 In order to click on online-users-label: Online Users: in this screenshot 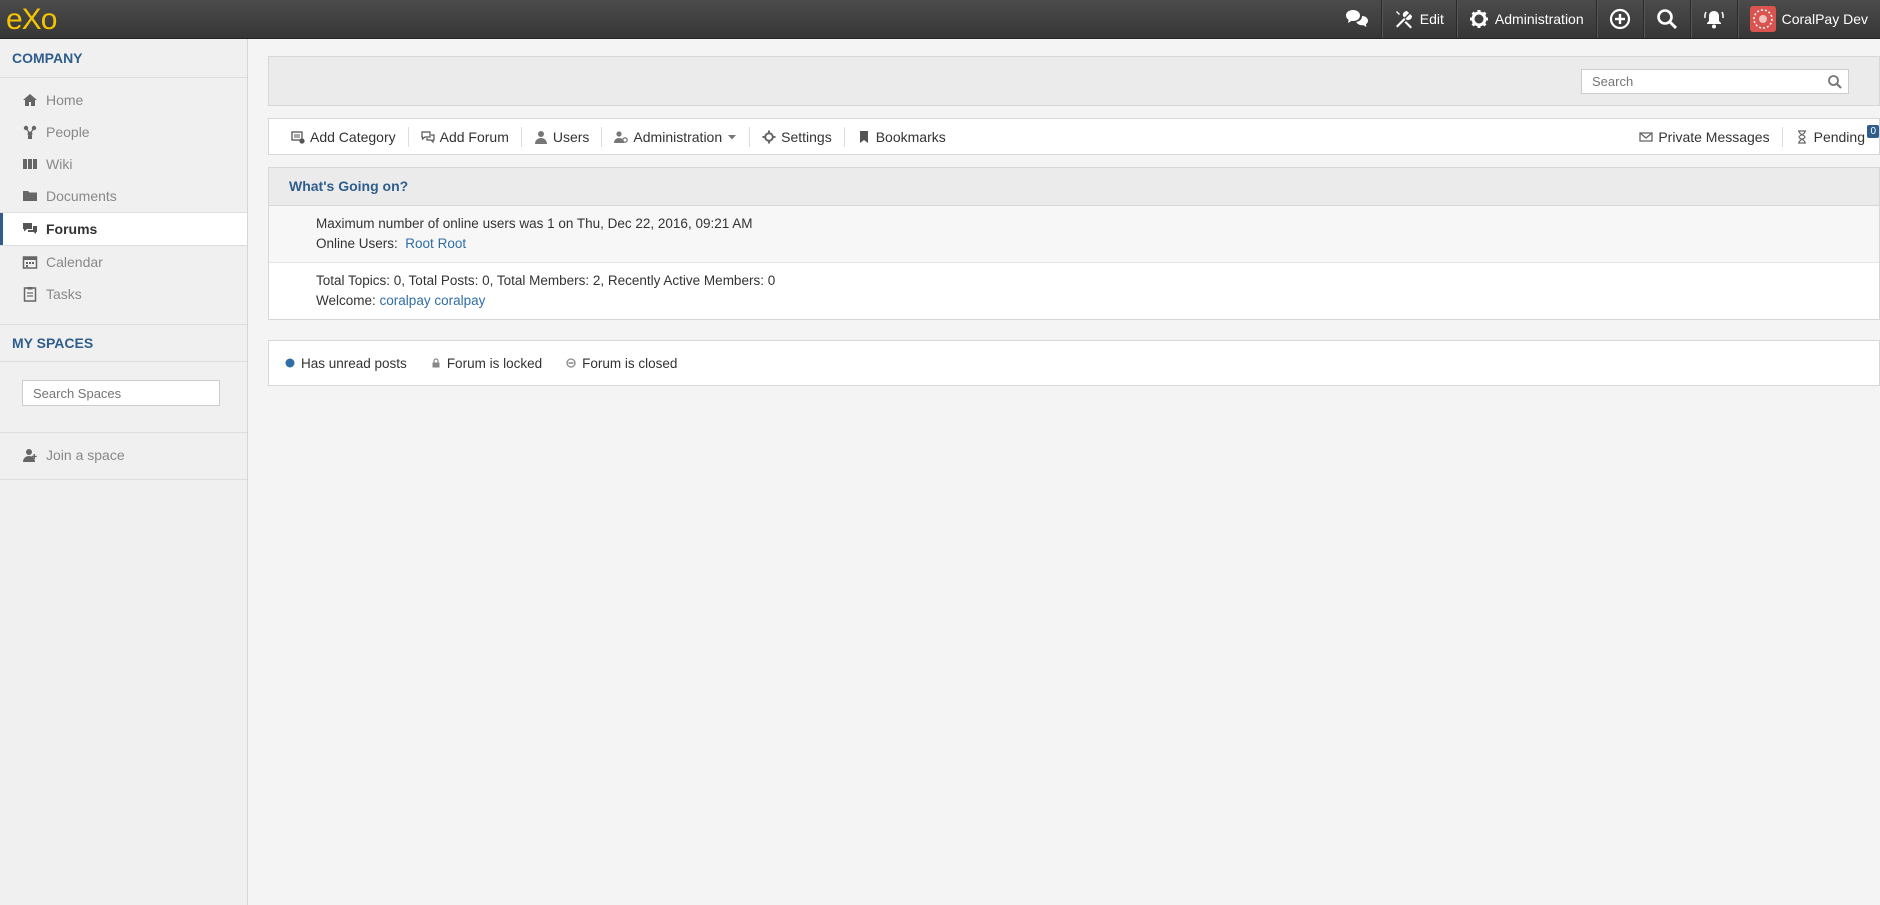, I will do `click(357, 243)`.